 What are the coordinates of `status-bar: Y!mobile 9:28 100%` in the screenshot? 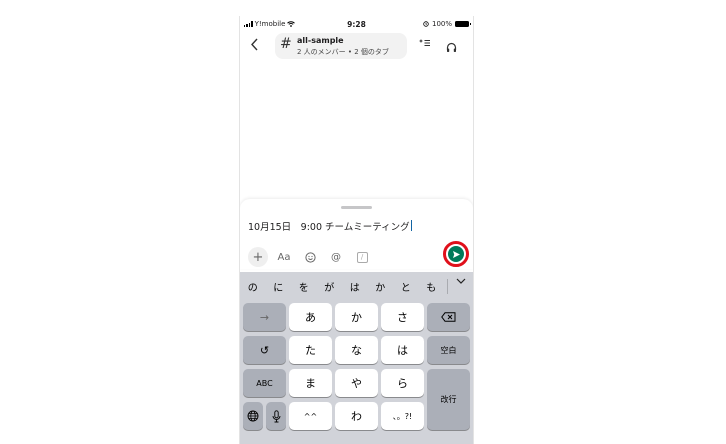 It's located at (356, 24).